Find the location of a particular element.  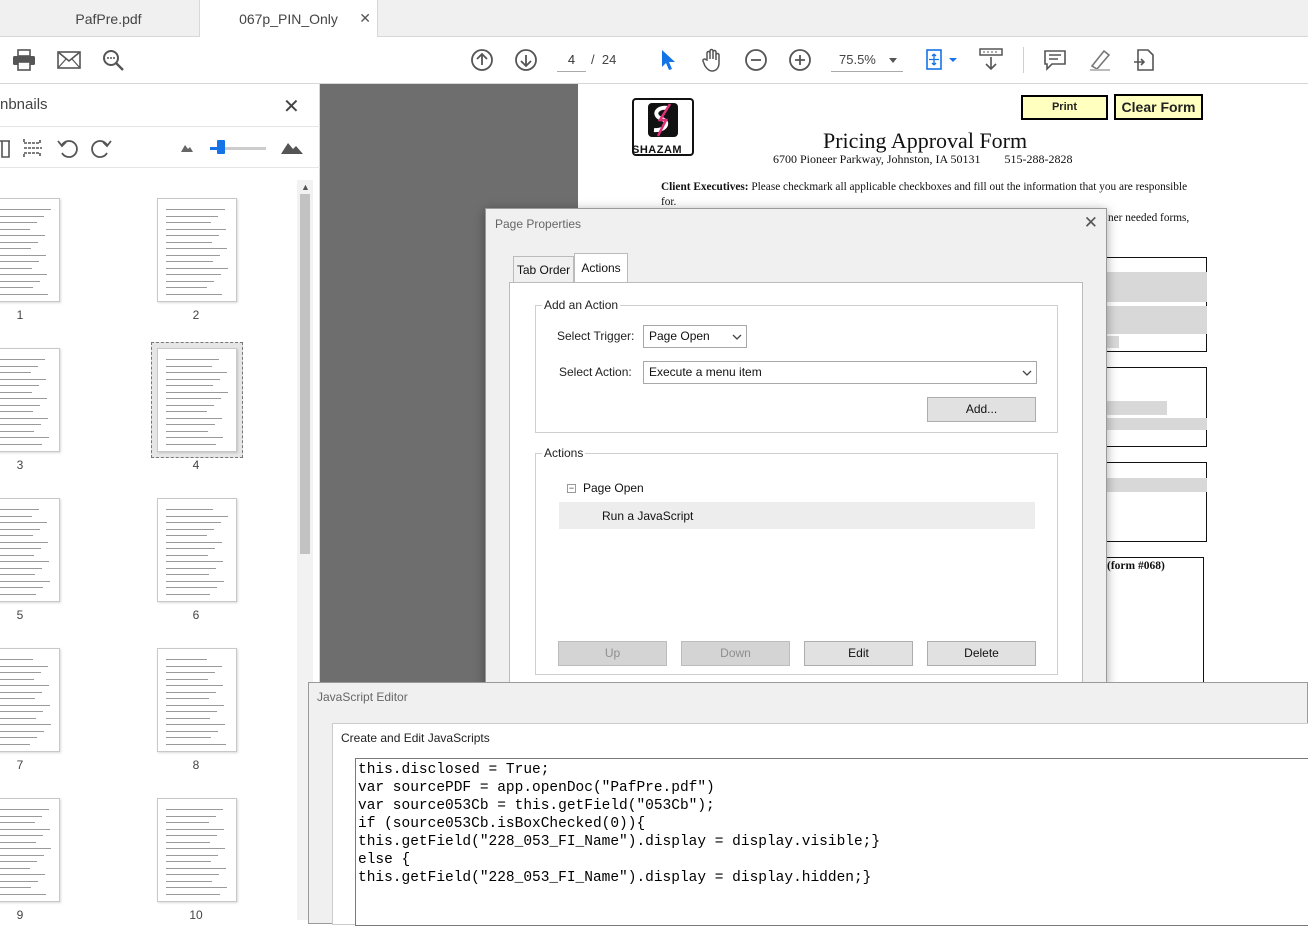

insert-page-icon is located at coordinates (33, 149).